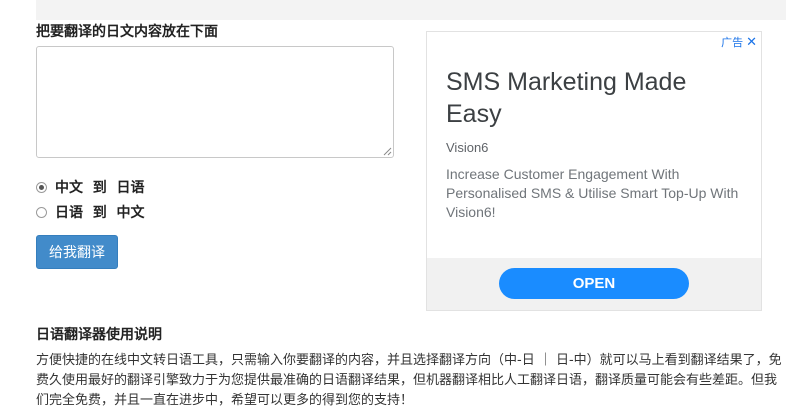  Describe the element at coordinates (100, 188) in the screenshot. I see `direction-label: 中文 到 日语` at that location.